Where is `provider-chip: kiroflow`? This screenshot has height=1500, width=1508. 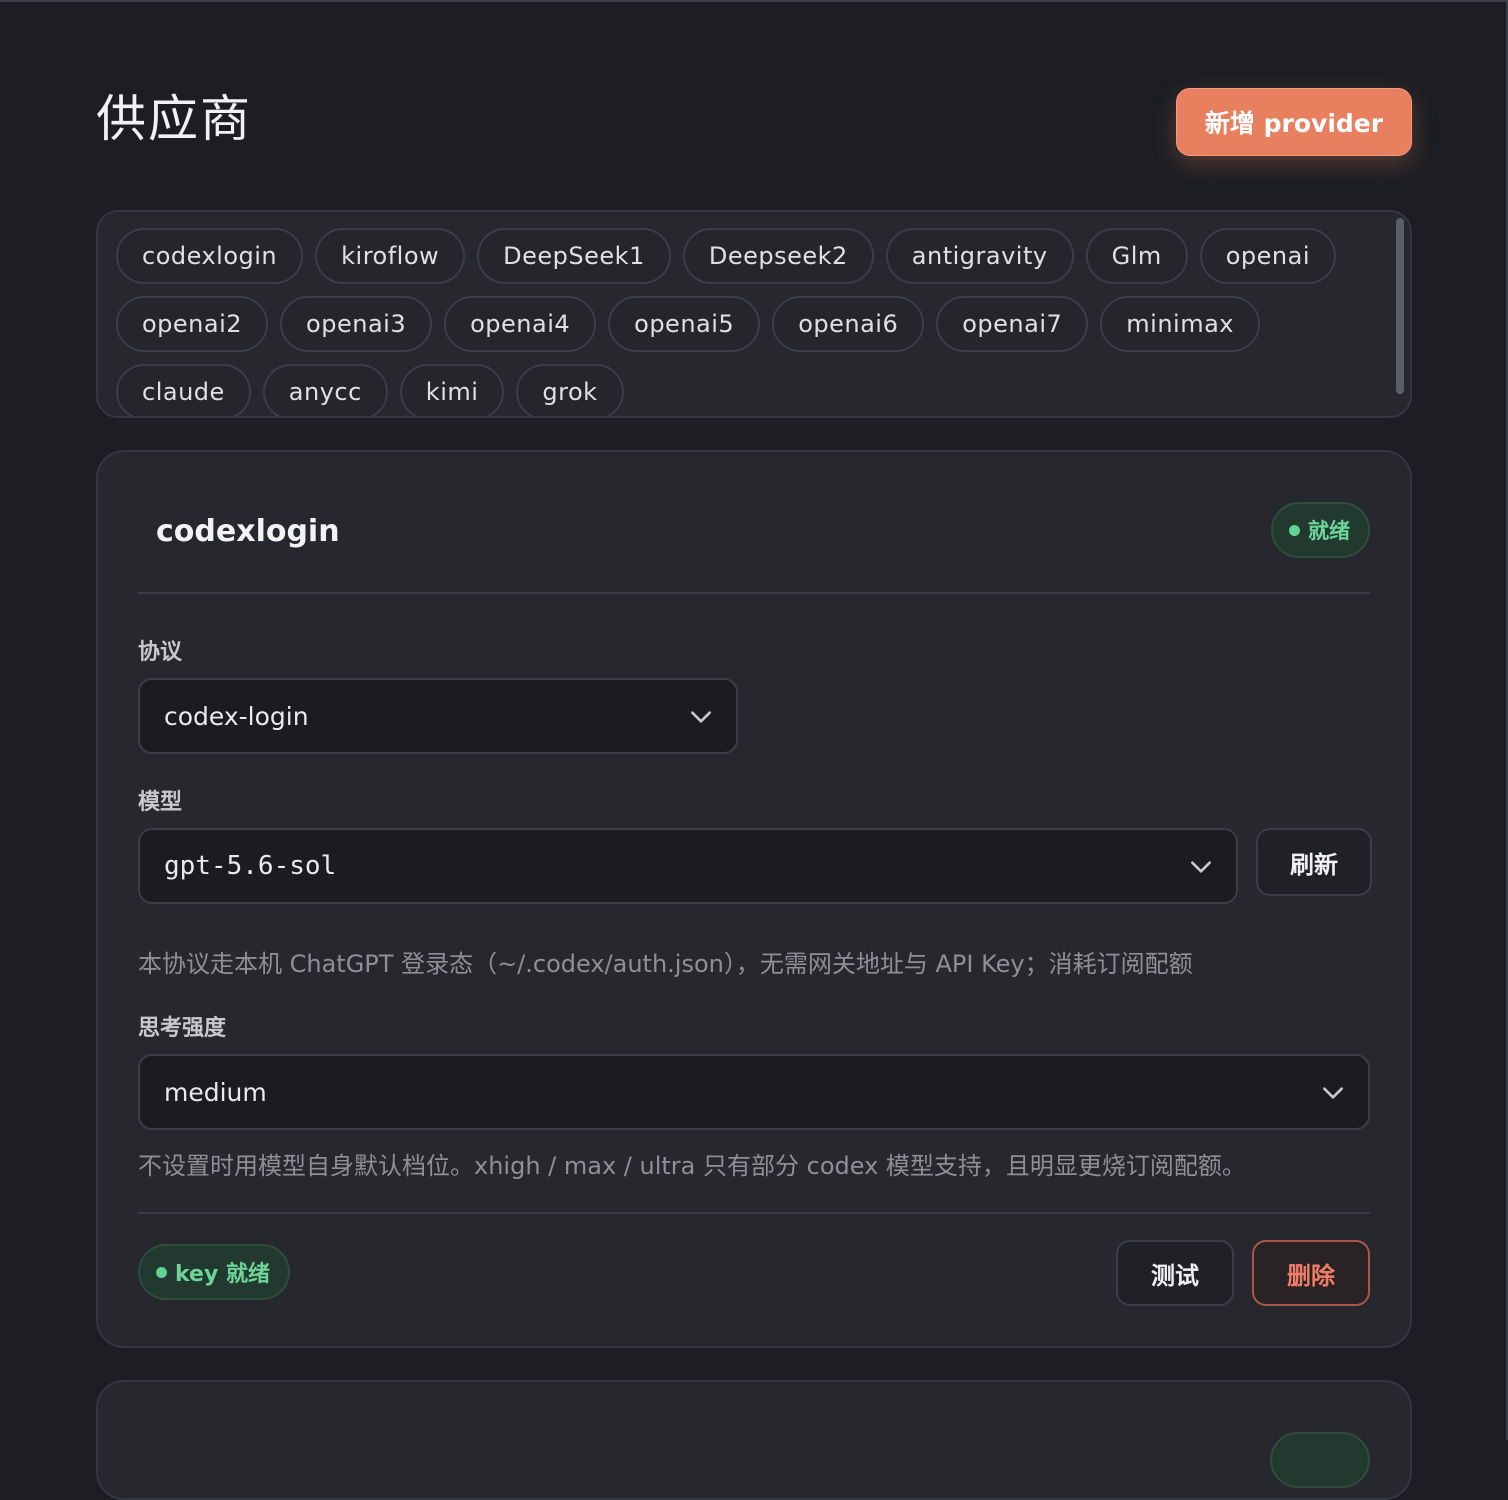 provider-chip: kiroflow is located at coordinates (390, 256).